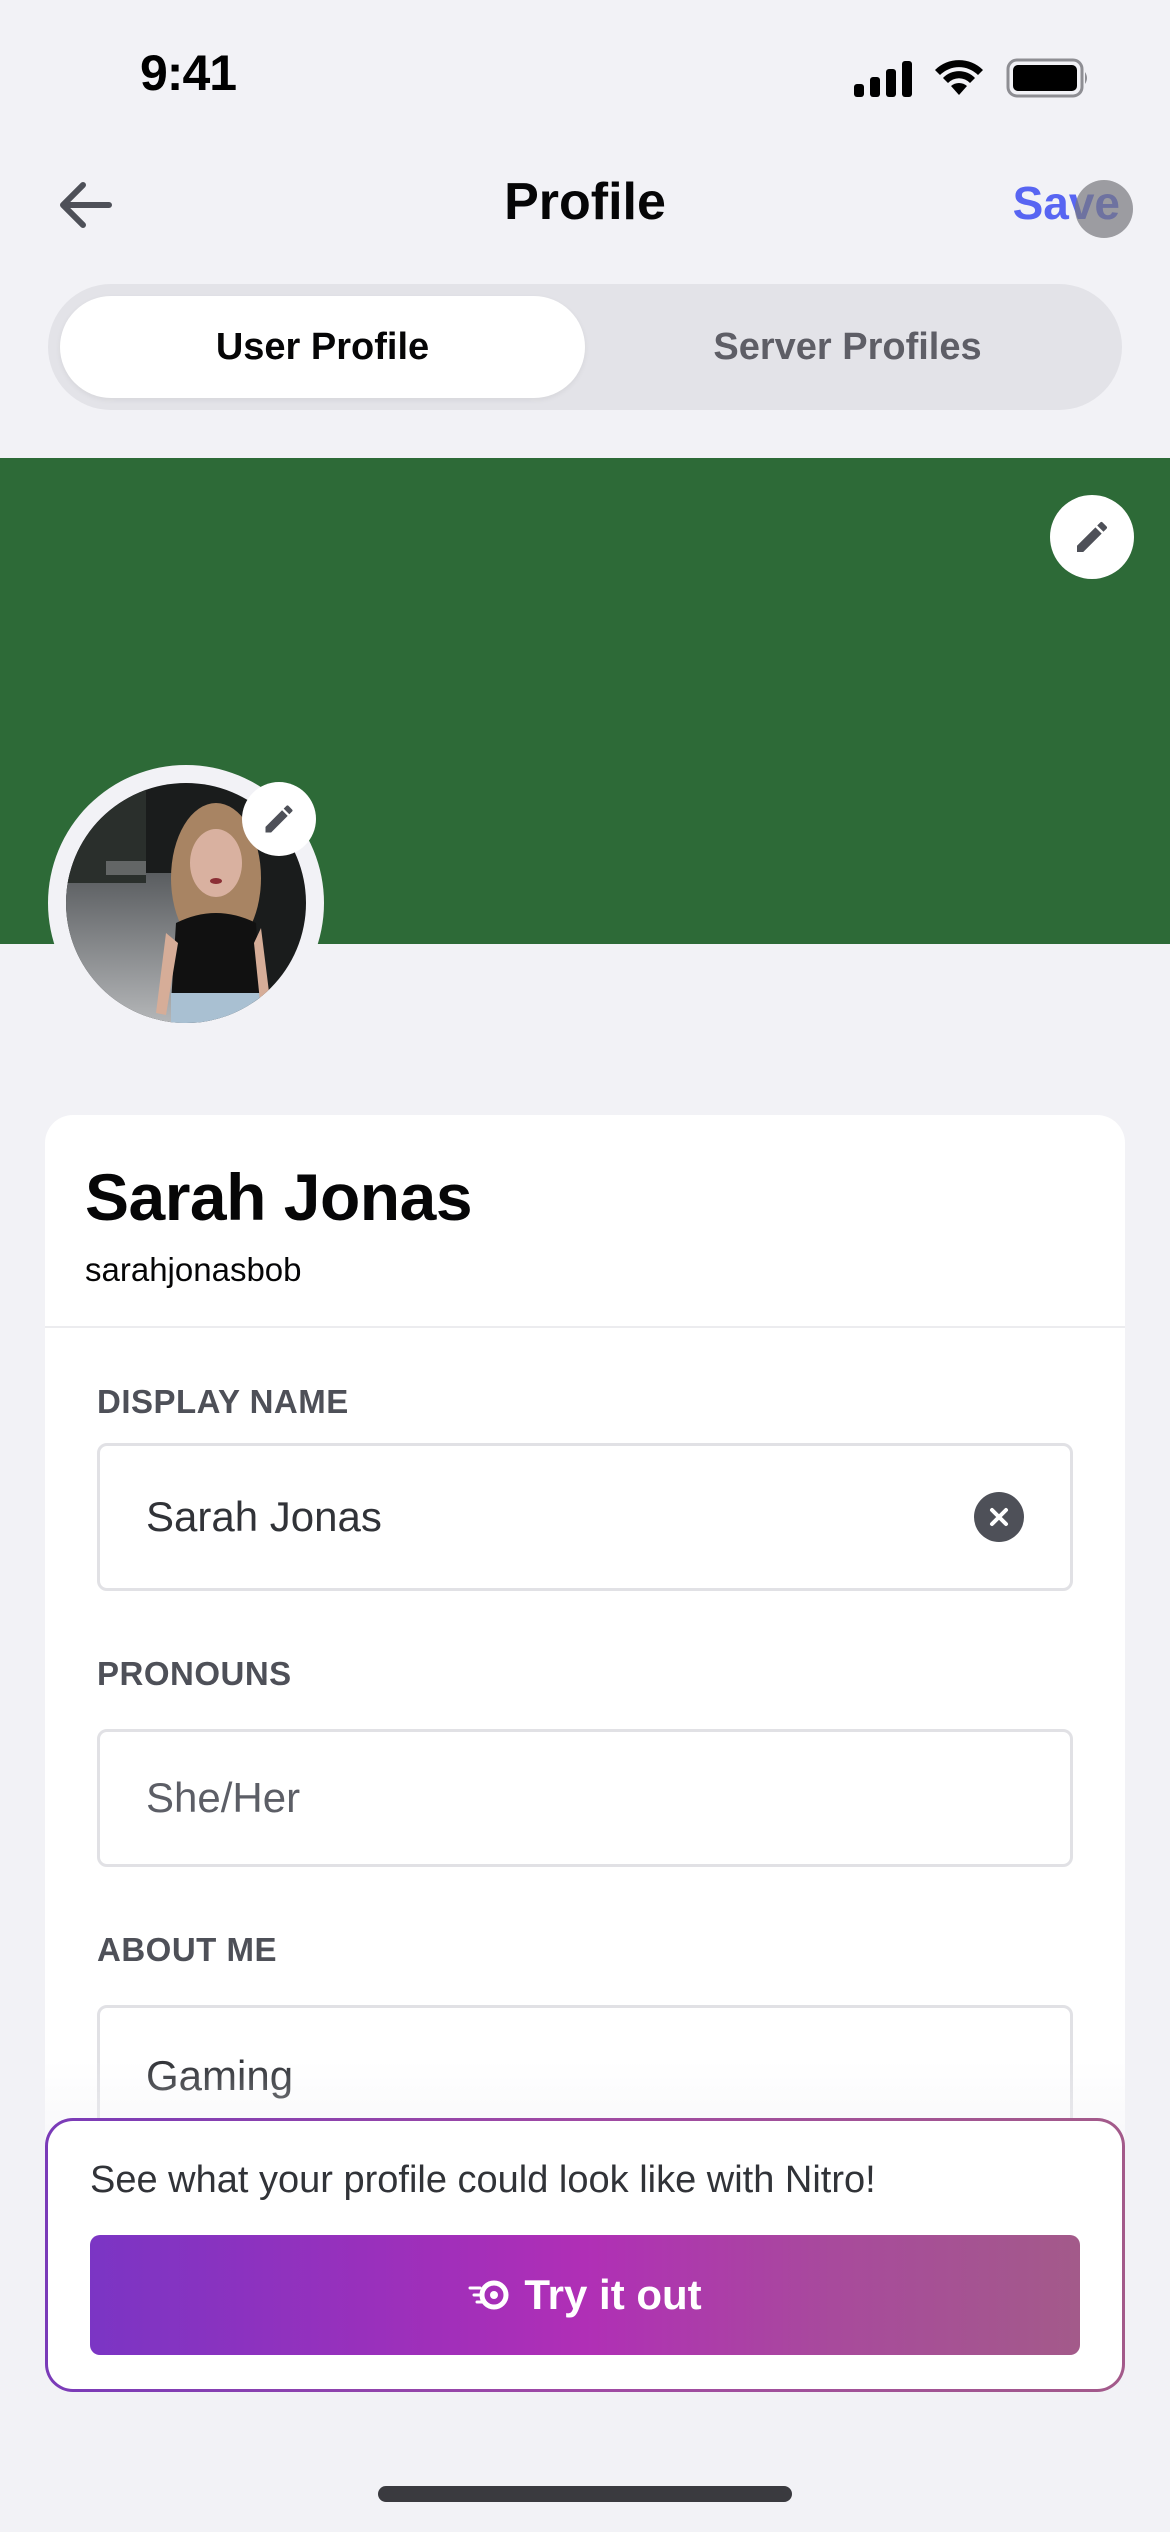 Image resolution: width=1170 pixels, height=2532 pixels. What do you see at coordinates (959, 77) in the screenshot?
I see `wifi-icon` at bounding box center [959, 77].